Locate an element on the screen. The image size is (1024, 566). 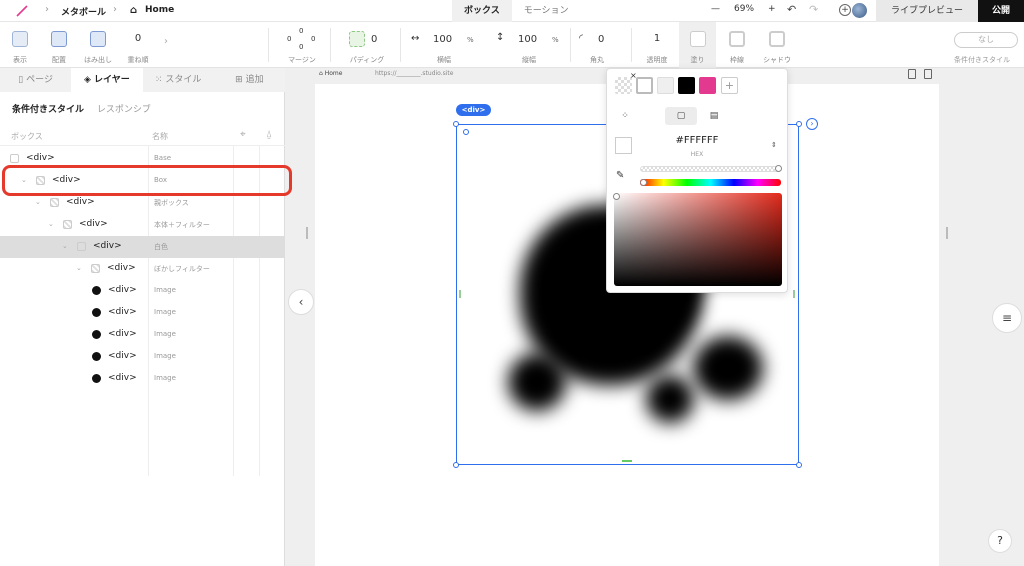
subtab-conditional-style: 条件付きスタイル is located at coordinates (48, 110).